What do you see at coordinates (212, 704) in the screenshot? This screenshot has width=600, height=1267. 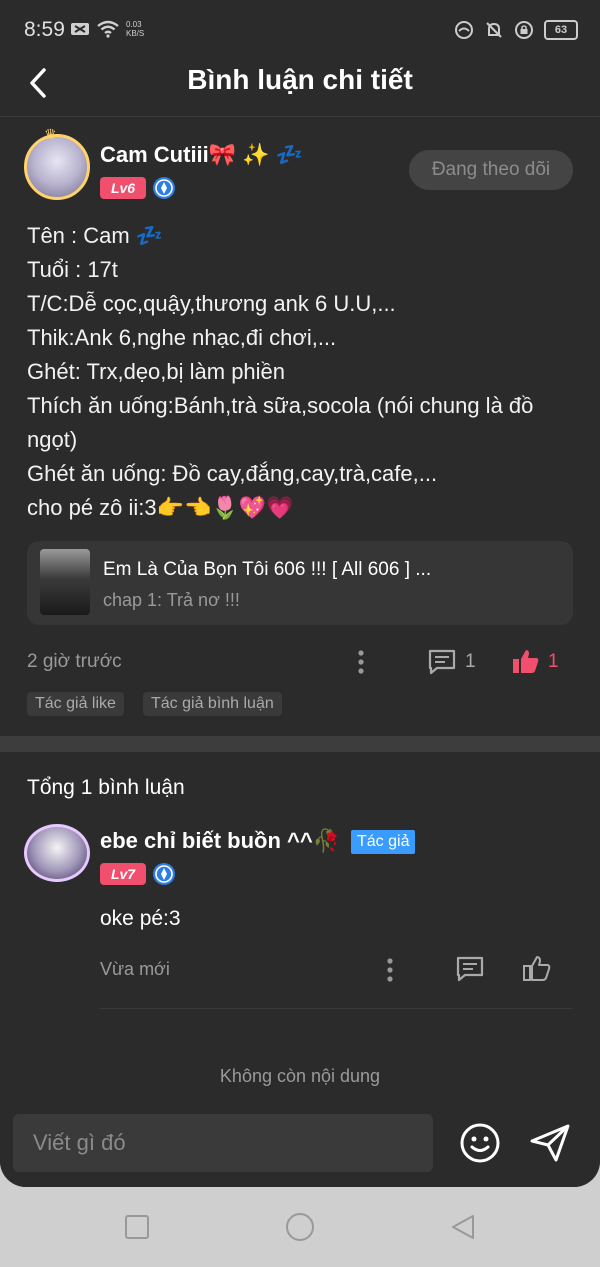 I see `tag-author-comment: Tác giả bình luận` at bounding box center [212, 704].